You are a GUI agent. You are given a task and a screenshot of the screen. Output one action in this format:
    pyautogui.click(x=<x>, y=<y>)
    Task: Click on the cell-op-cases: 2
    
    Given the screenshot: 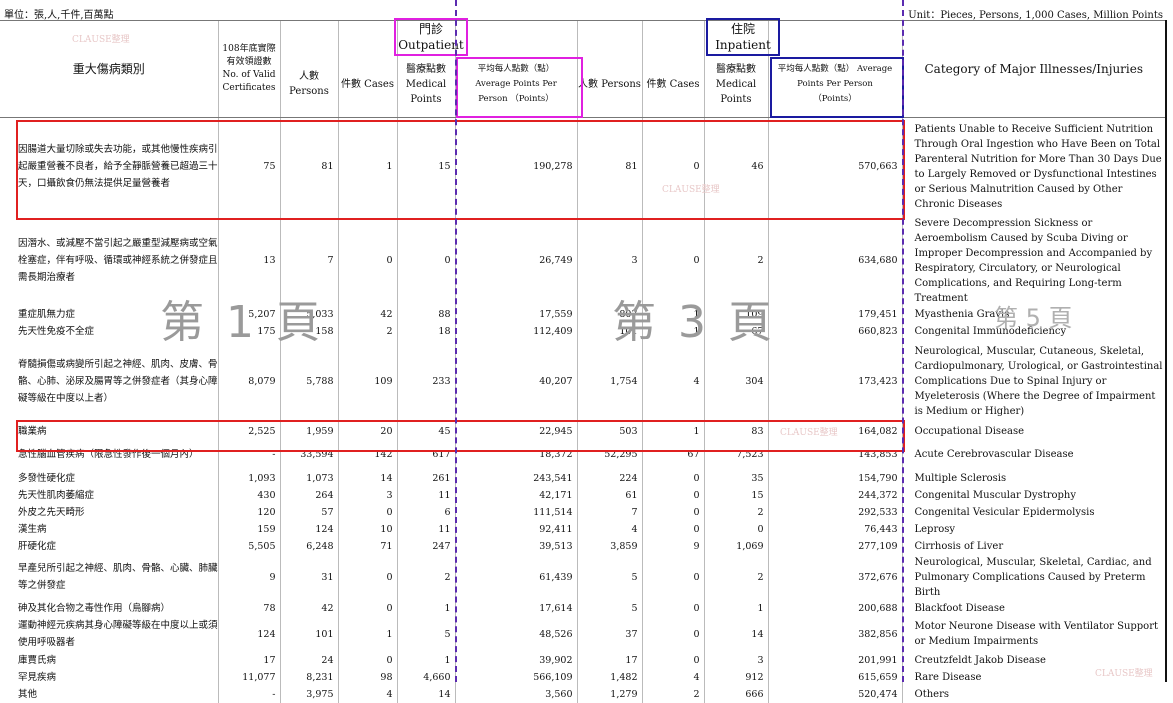 What is the action you would take?
    pyautogui.click(x=367, y=331)
    